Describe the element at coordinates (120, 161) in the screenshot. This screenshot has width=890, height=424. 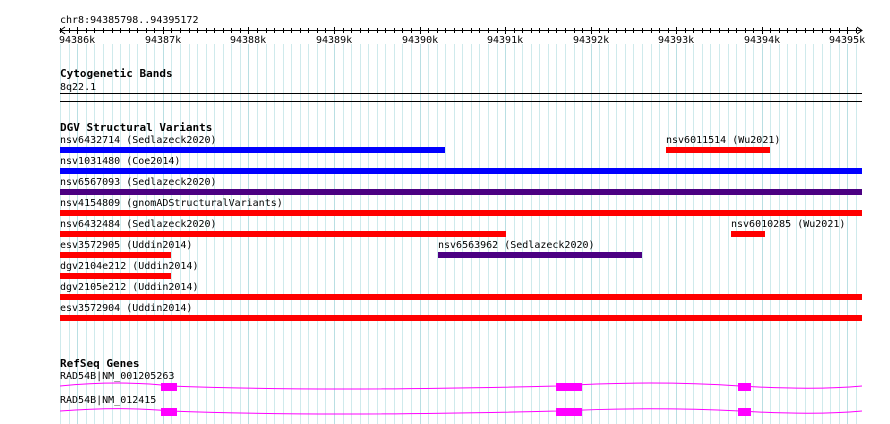
I see `feature-label: nsv1031480 (Coe2014)` at that location.